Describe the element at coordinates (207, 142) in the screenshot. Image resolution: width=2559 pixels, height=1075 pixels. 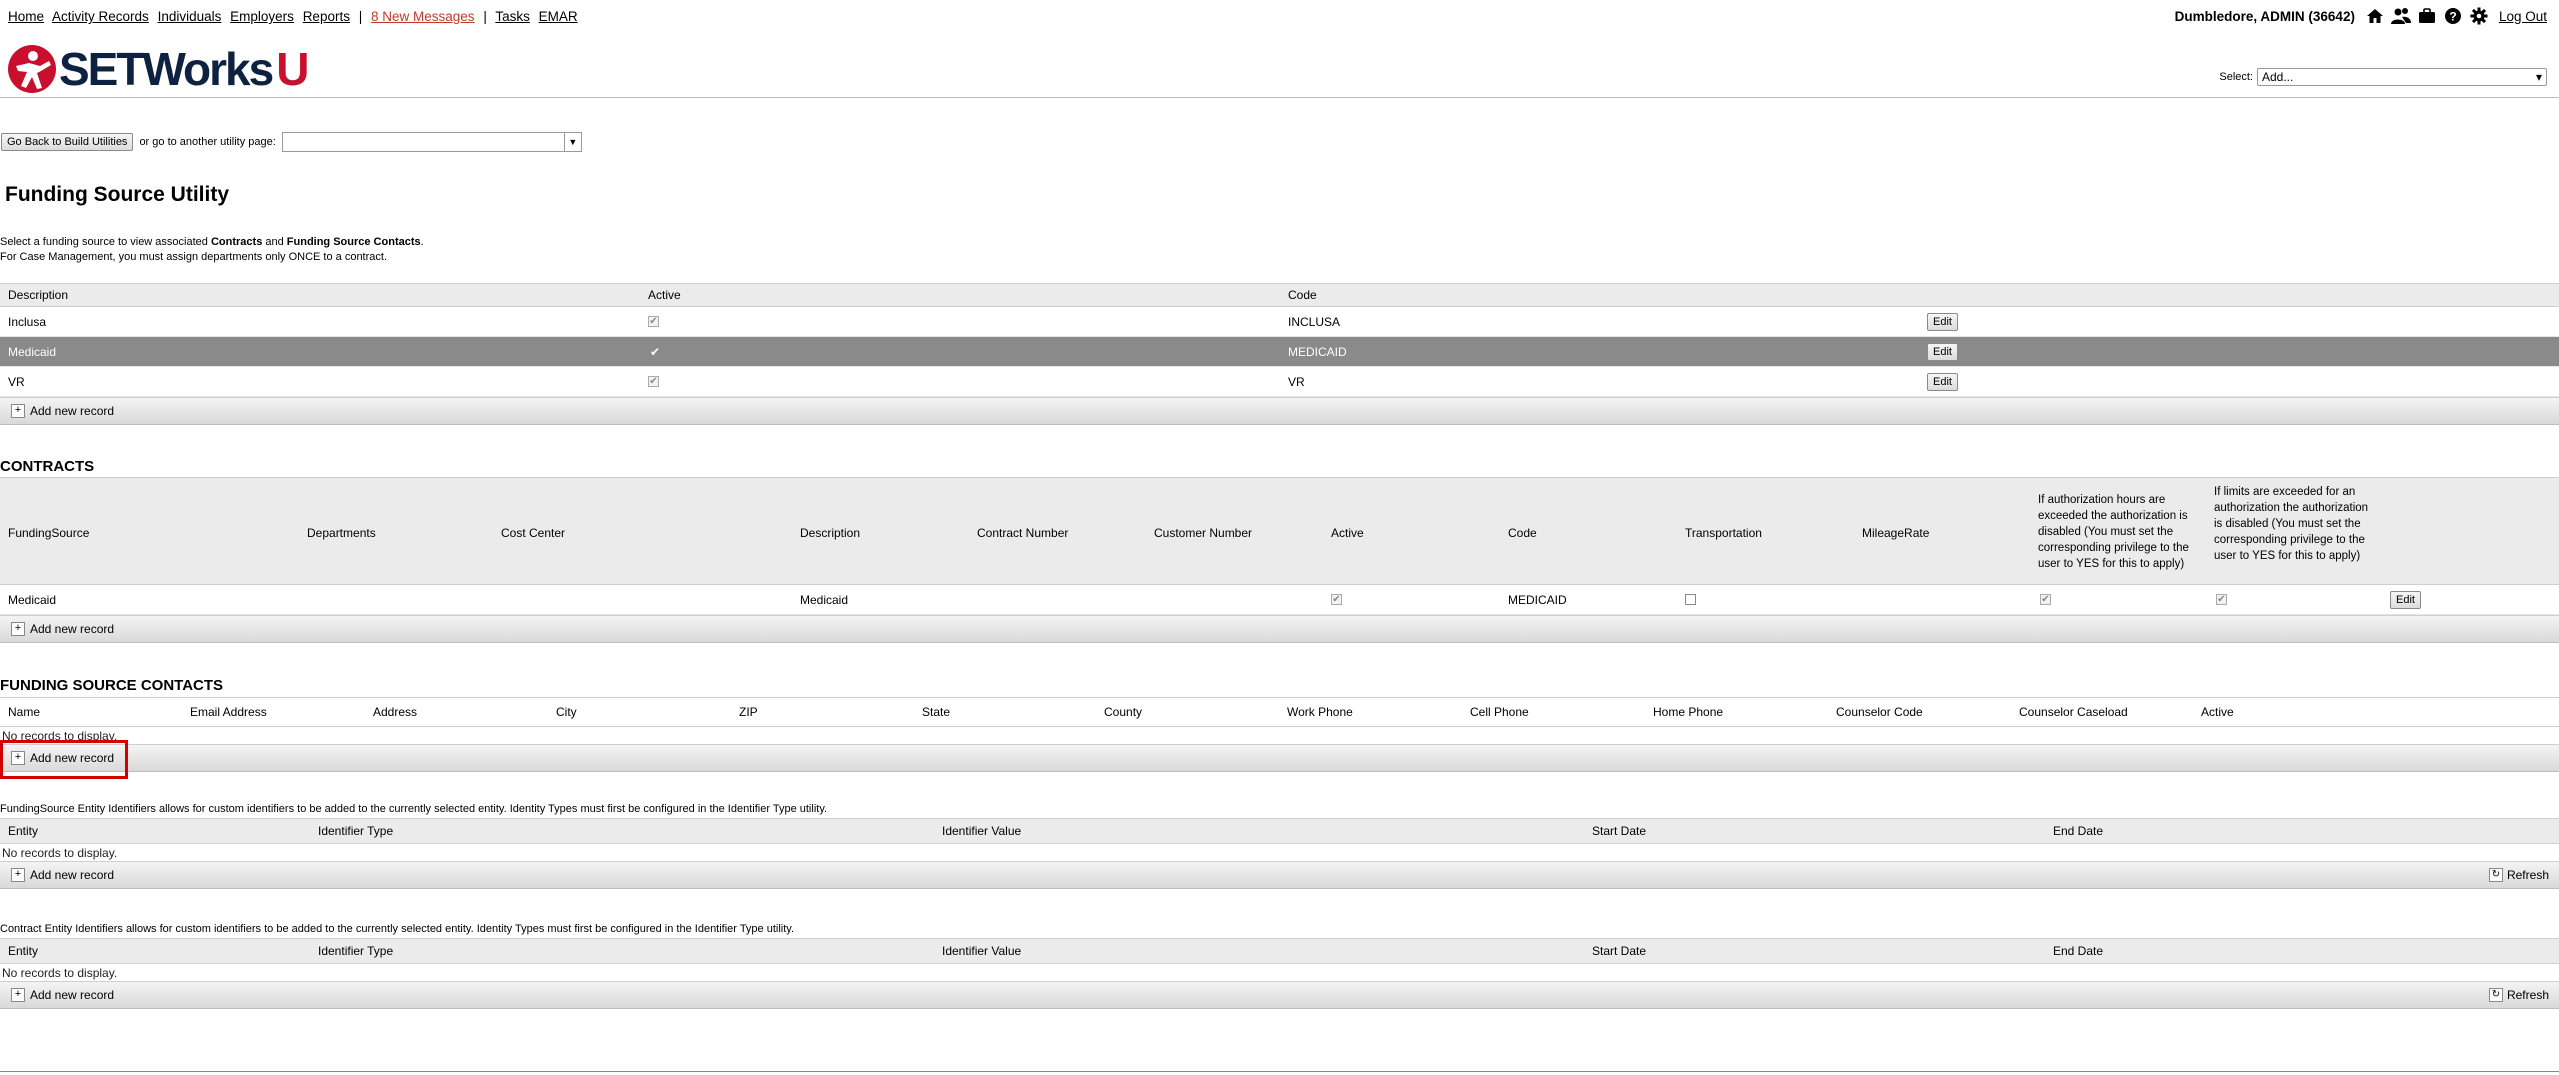
I see `utility-or-text: or go to another utility page:` at that location.